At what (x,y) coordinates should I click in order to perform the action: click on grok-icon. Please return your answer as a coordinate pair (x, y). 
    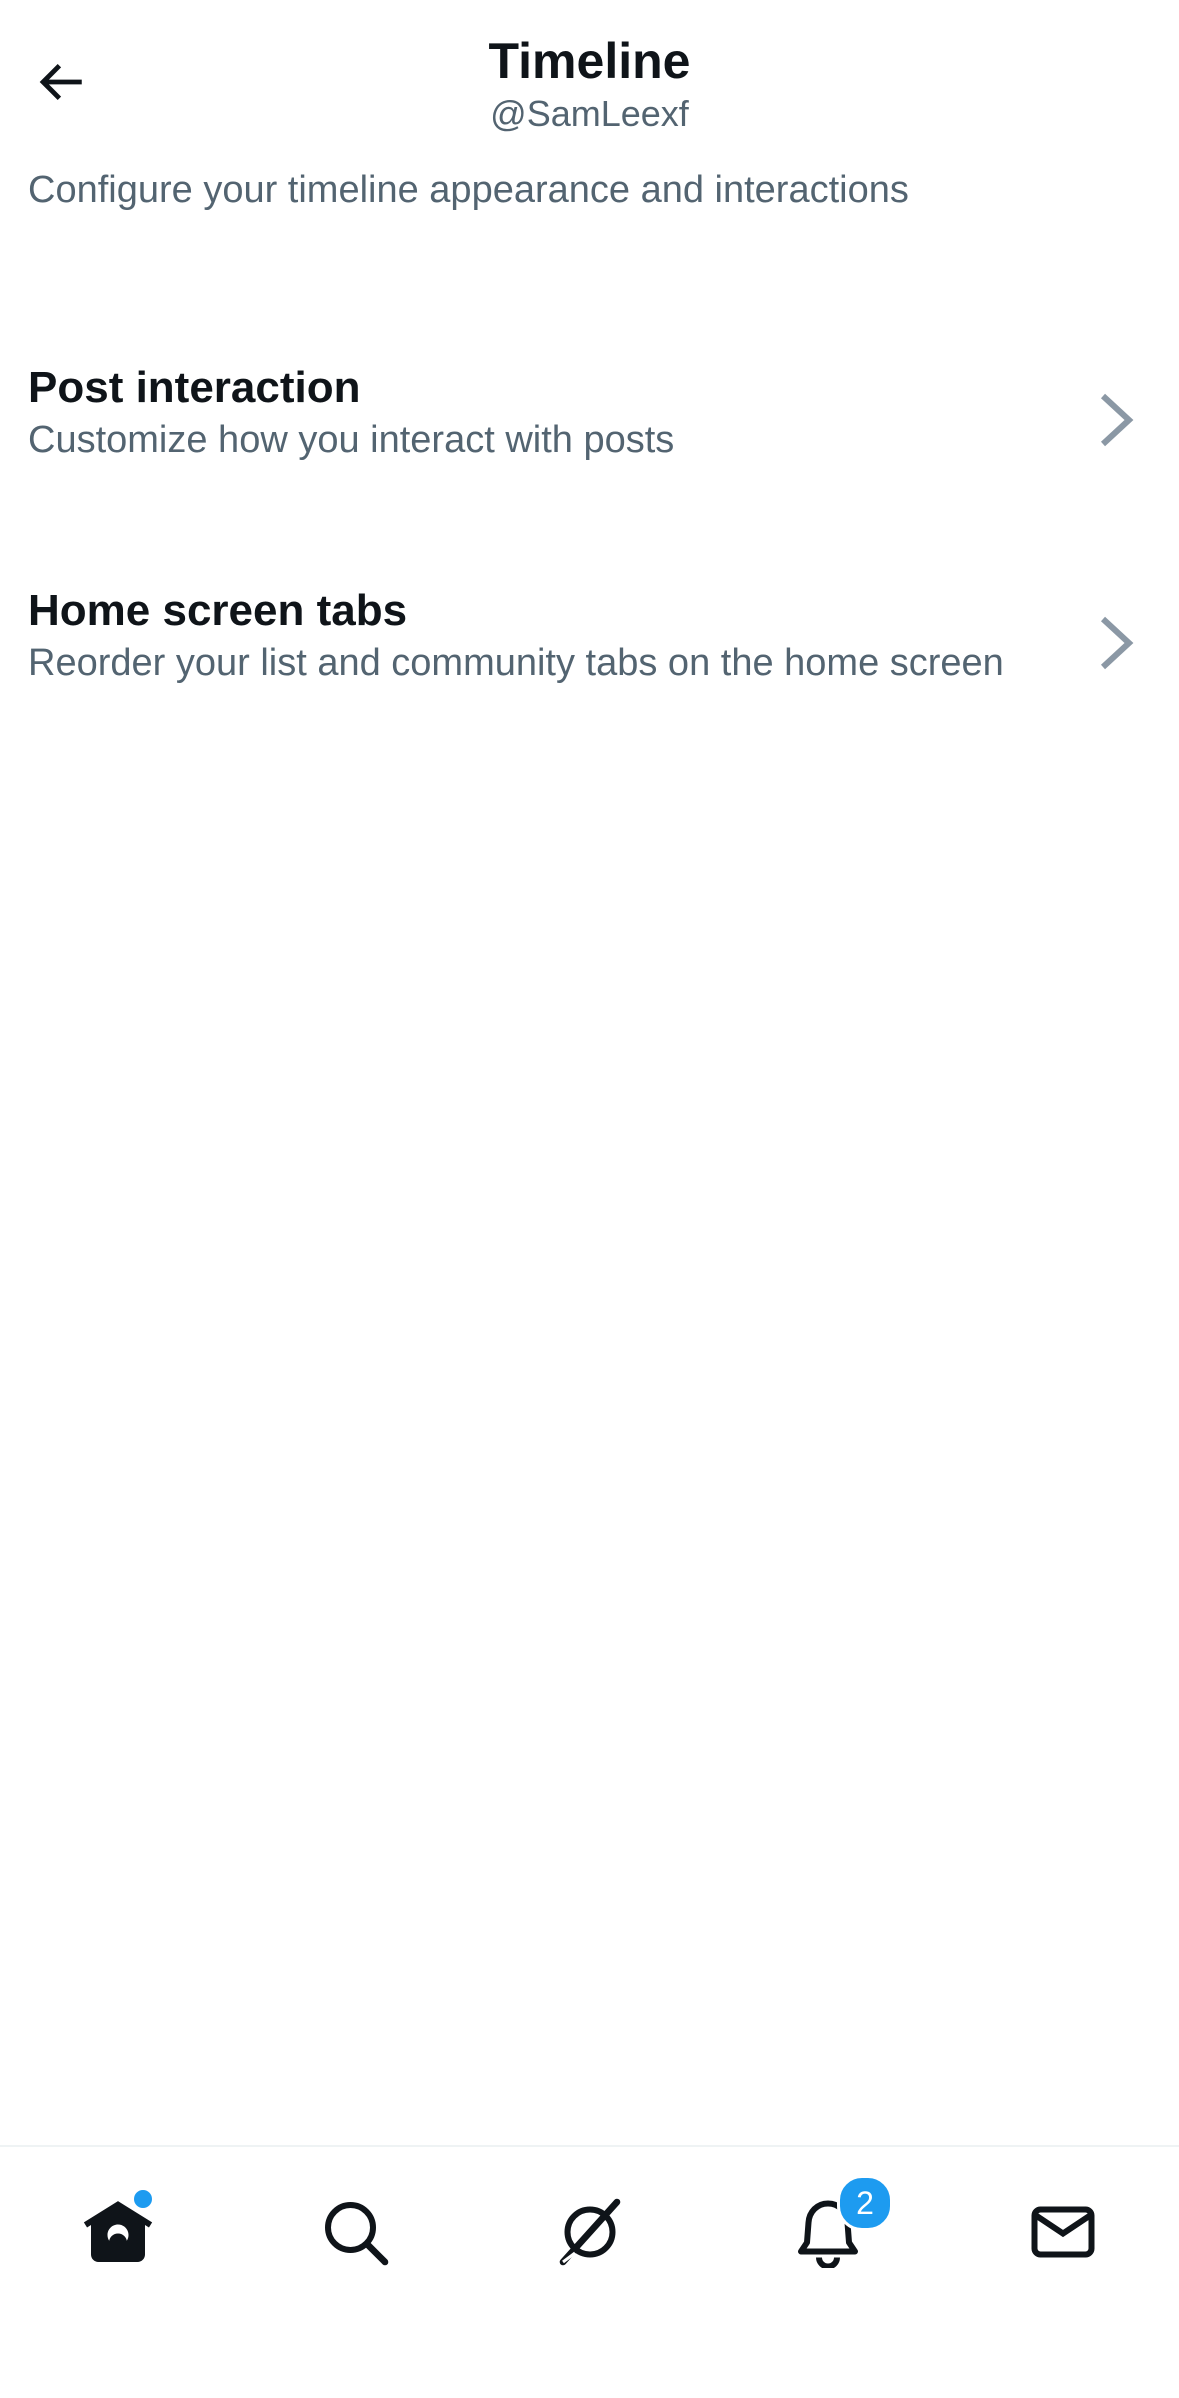
    Looking at the image, I should click on (590, 2232).